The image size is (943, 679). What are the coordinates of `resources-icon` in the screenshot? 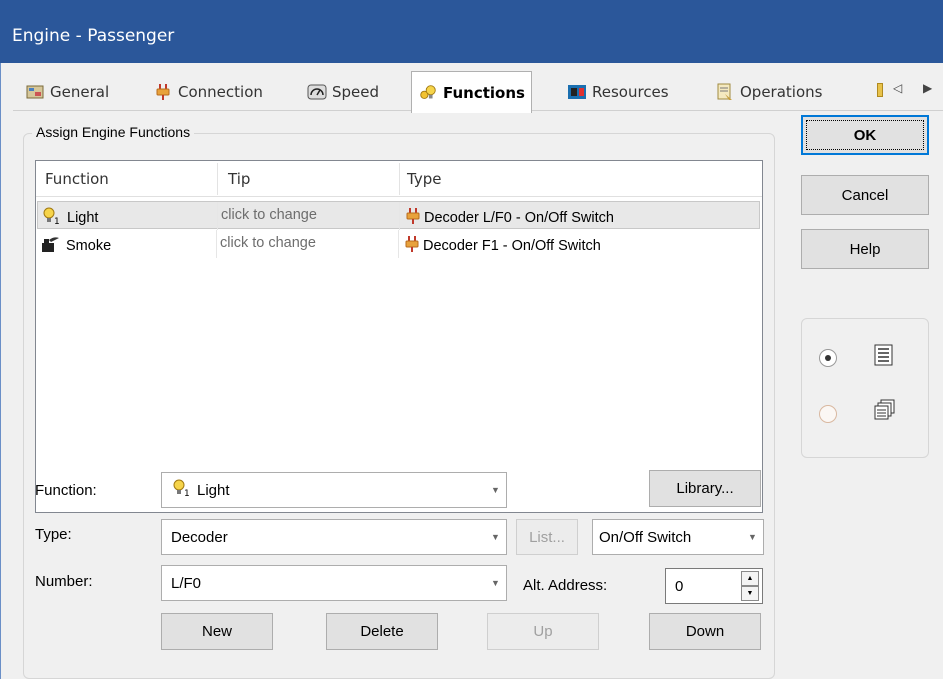 It's located at (577, 92).